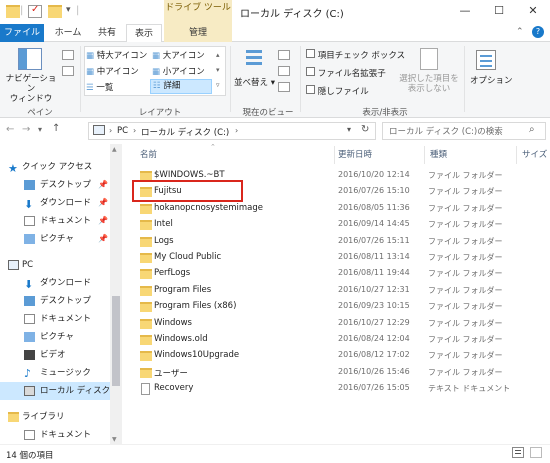 The height and width of the screenshot is (463, 550). Describe the element at coordinates (80, 79) in the screenshot. I see `group-separator` at that location.